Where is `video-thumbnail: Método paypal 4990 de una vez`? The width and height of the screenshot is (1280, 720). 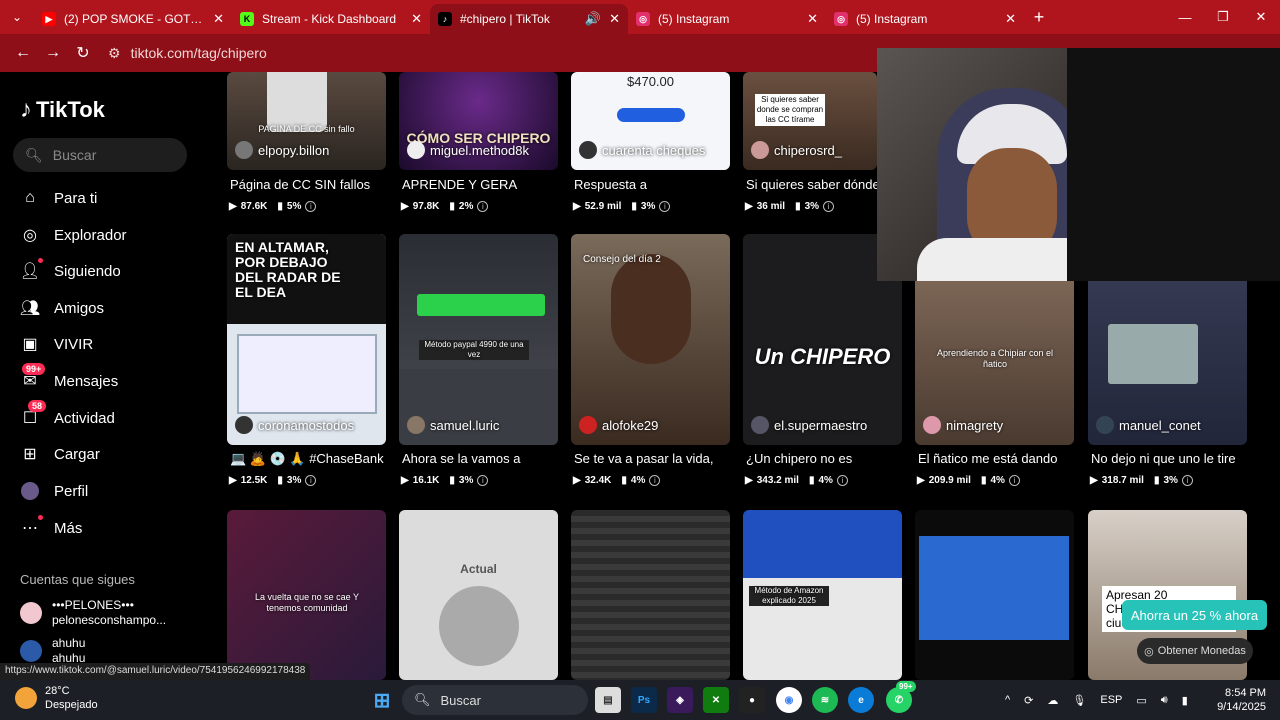
video-thumbnail: Método paypal 4990 de una vez is located at coordinates (478, 339).